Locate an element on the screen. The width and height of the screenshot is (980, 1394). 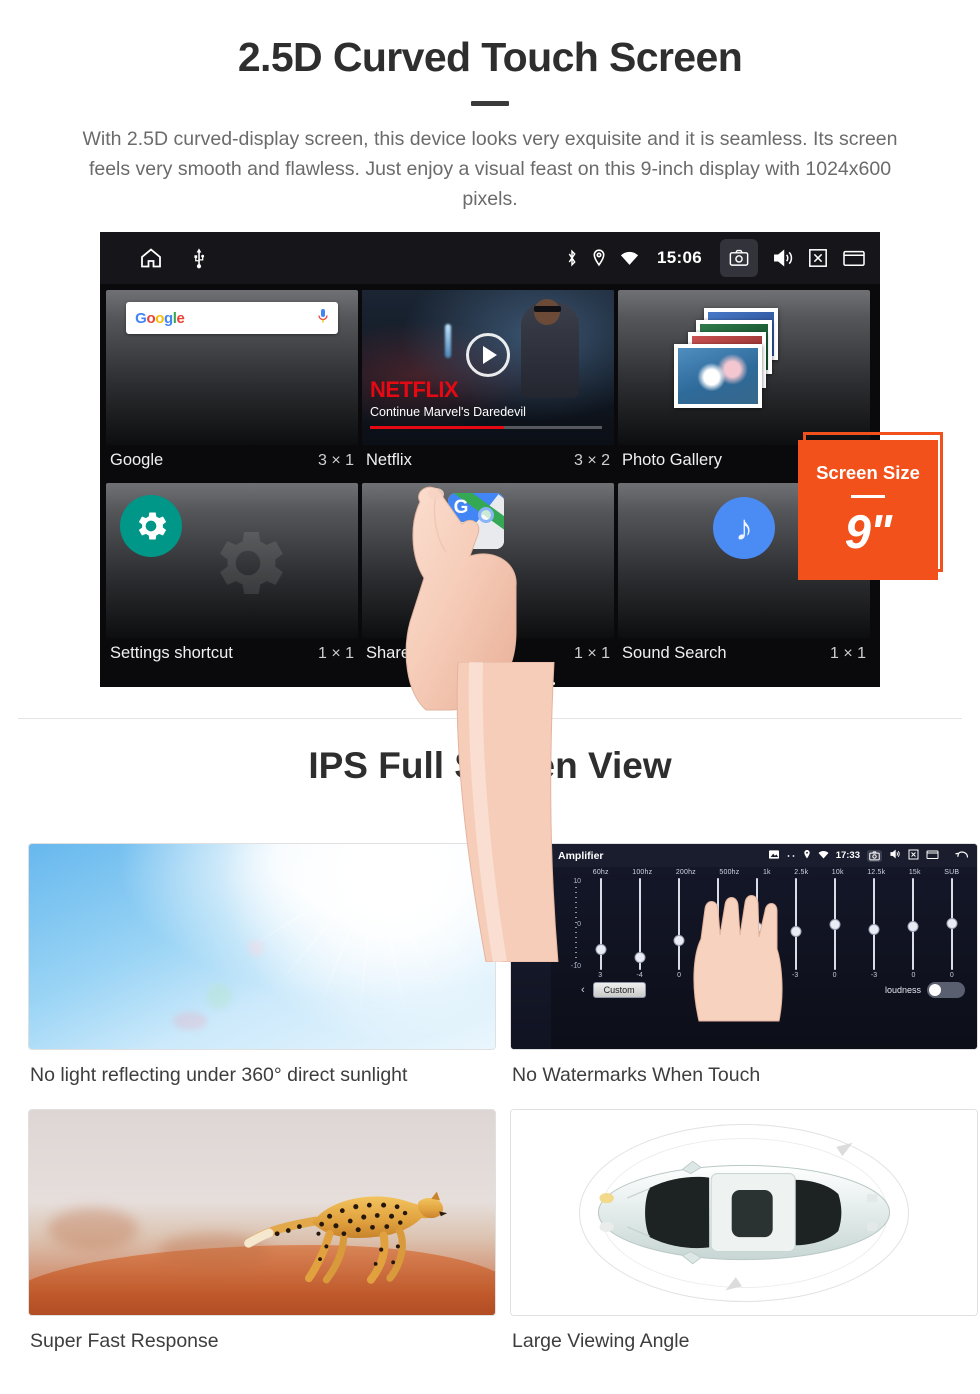
google-maps-icon: G is located at coordinates (475, 521).